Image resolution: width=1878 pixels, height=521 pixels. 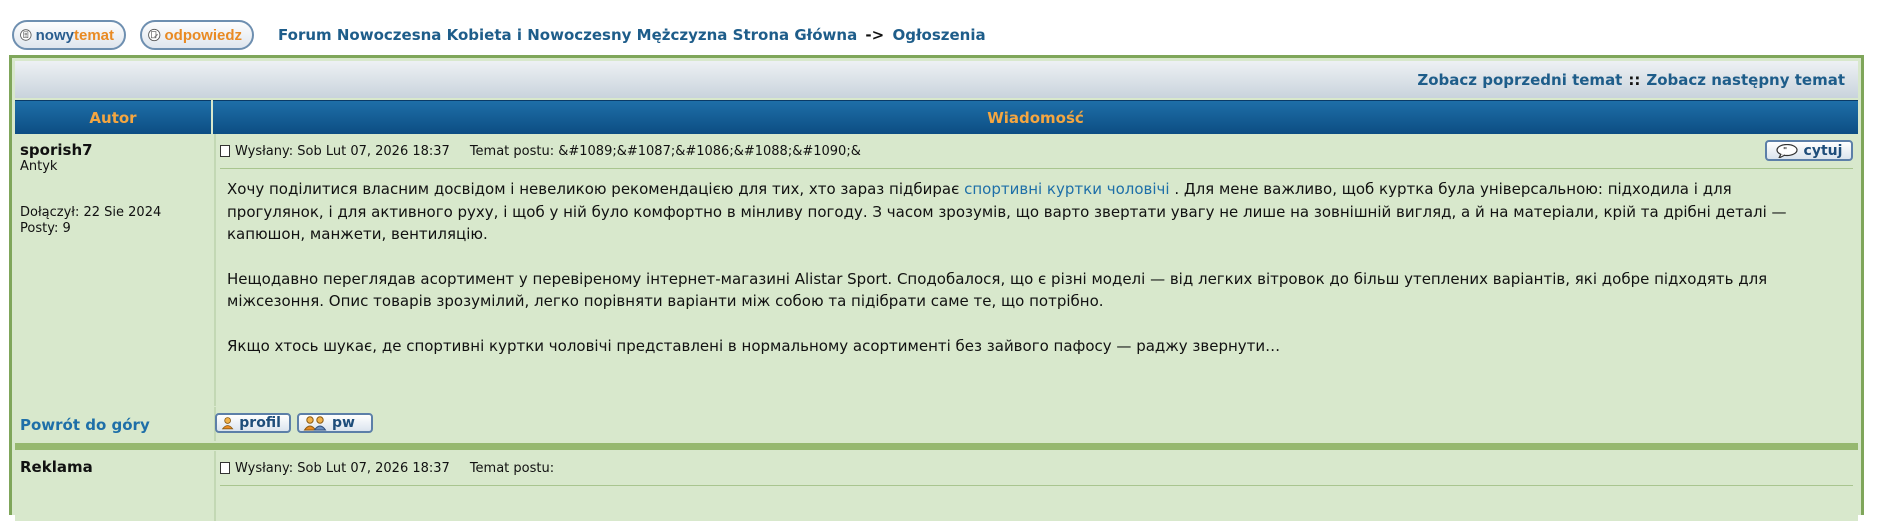 I want to click on post-link-jackets: спортивні куртки чоловічі, so click(x=1066, y=189).